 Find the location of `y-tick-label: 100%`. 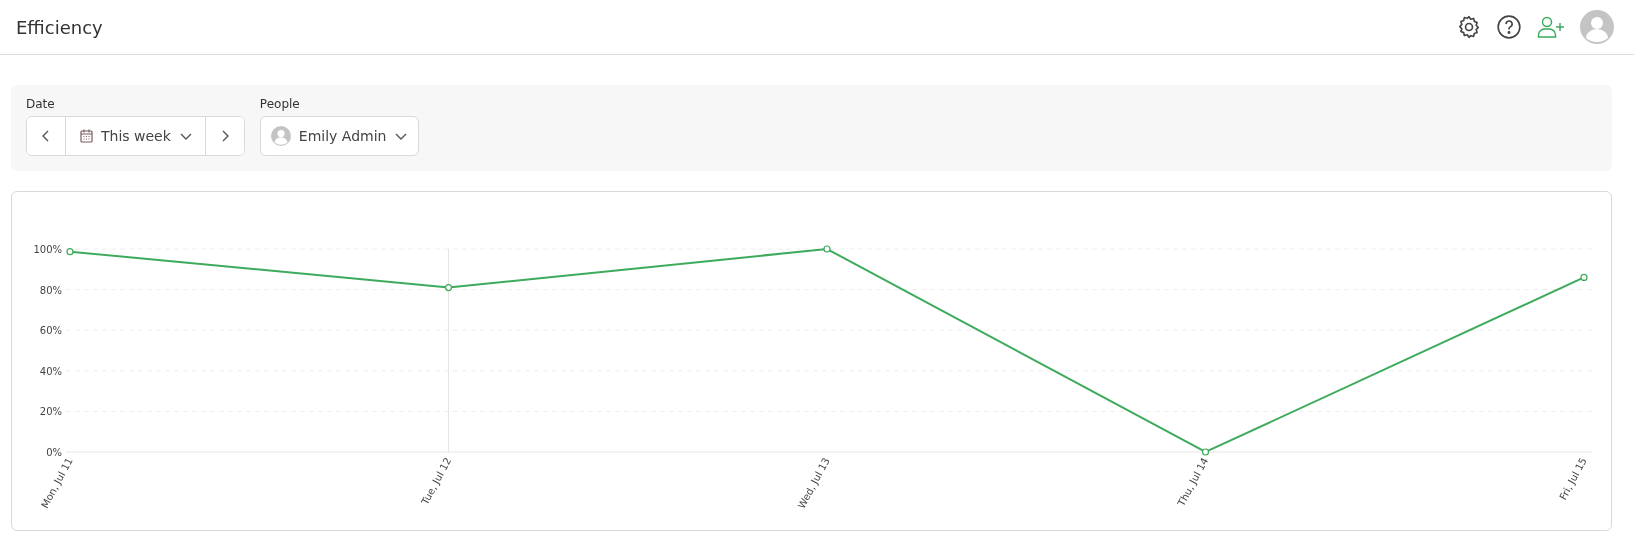

y-tick-label: 100% is located at coordinates (47, 249).